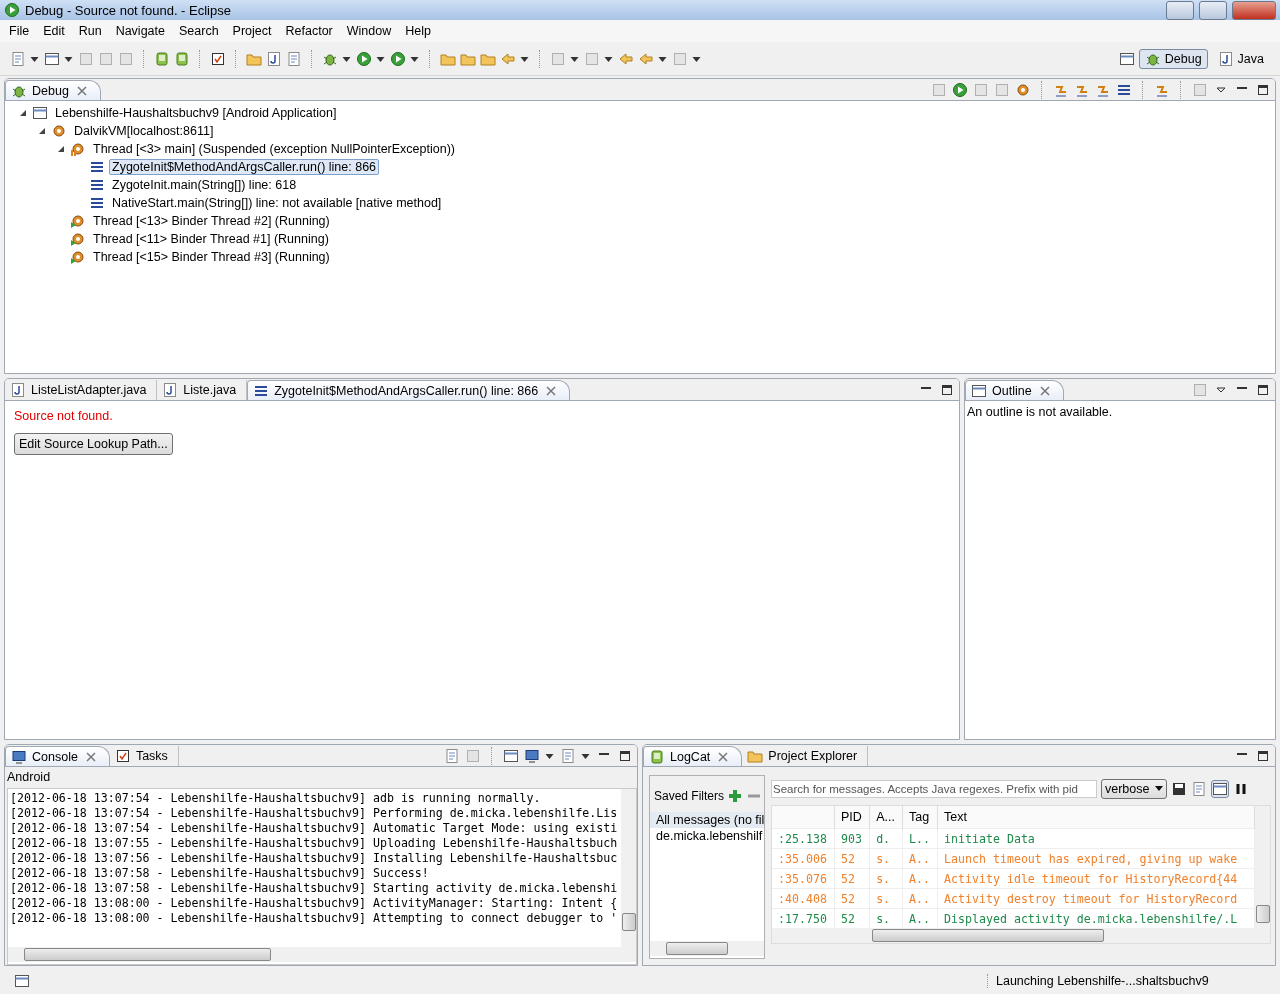 The image size is (1280, 994). What do you see at coordinates (275, 798) in the screenshot?
I see `console-line: [2012-06-18 13:07:54 - Lebenshilfe-Haushaltsbuchv9] adb is running normally.` at bounding box center [275, 798].